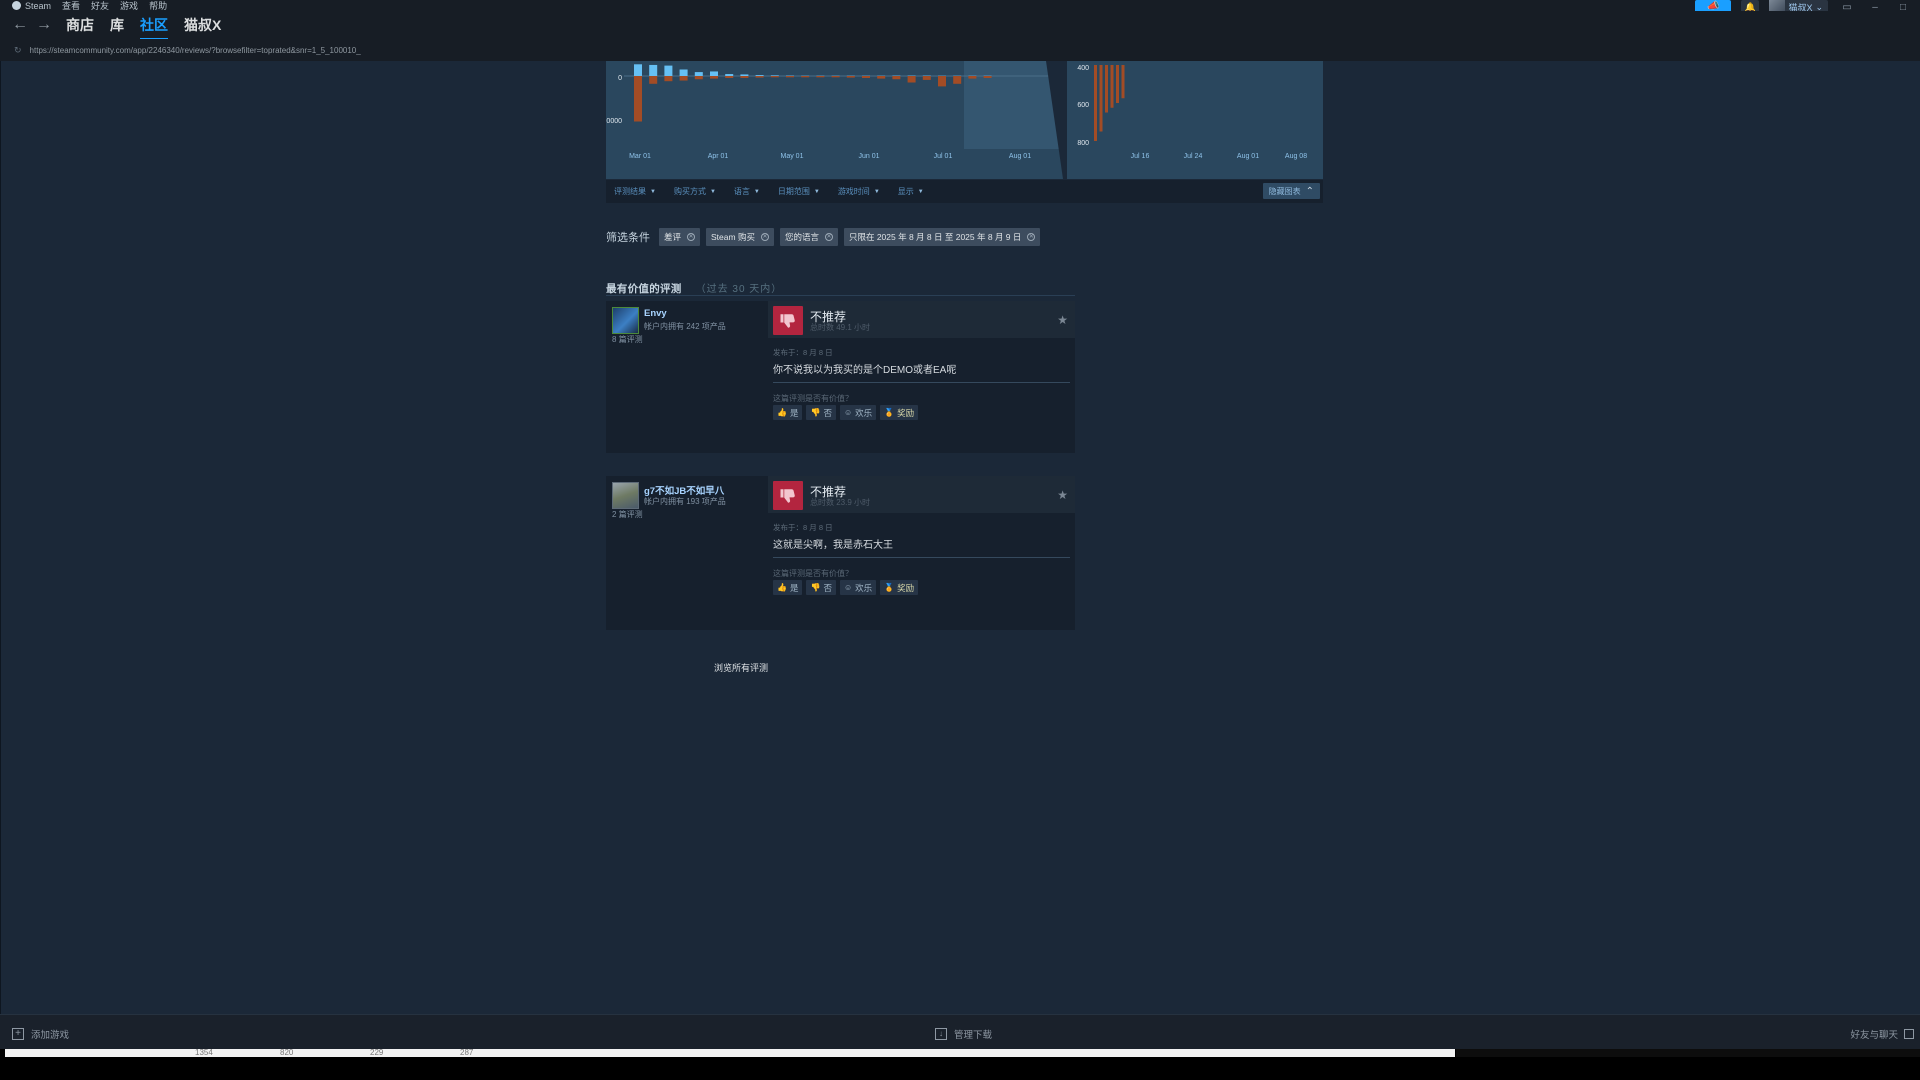  I want to click on vote-header: 不推荐 总时数 49.1 小时 ★, so click(921, 319).